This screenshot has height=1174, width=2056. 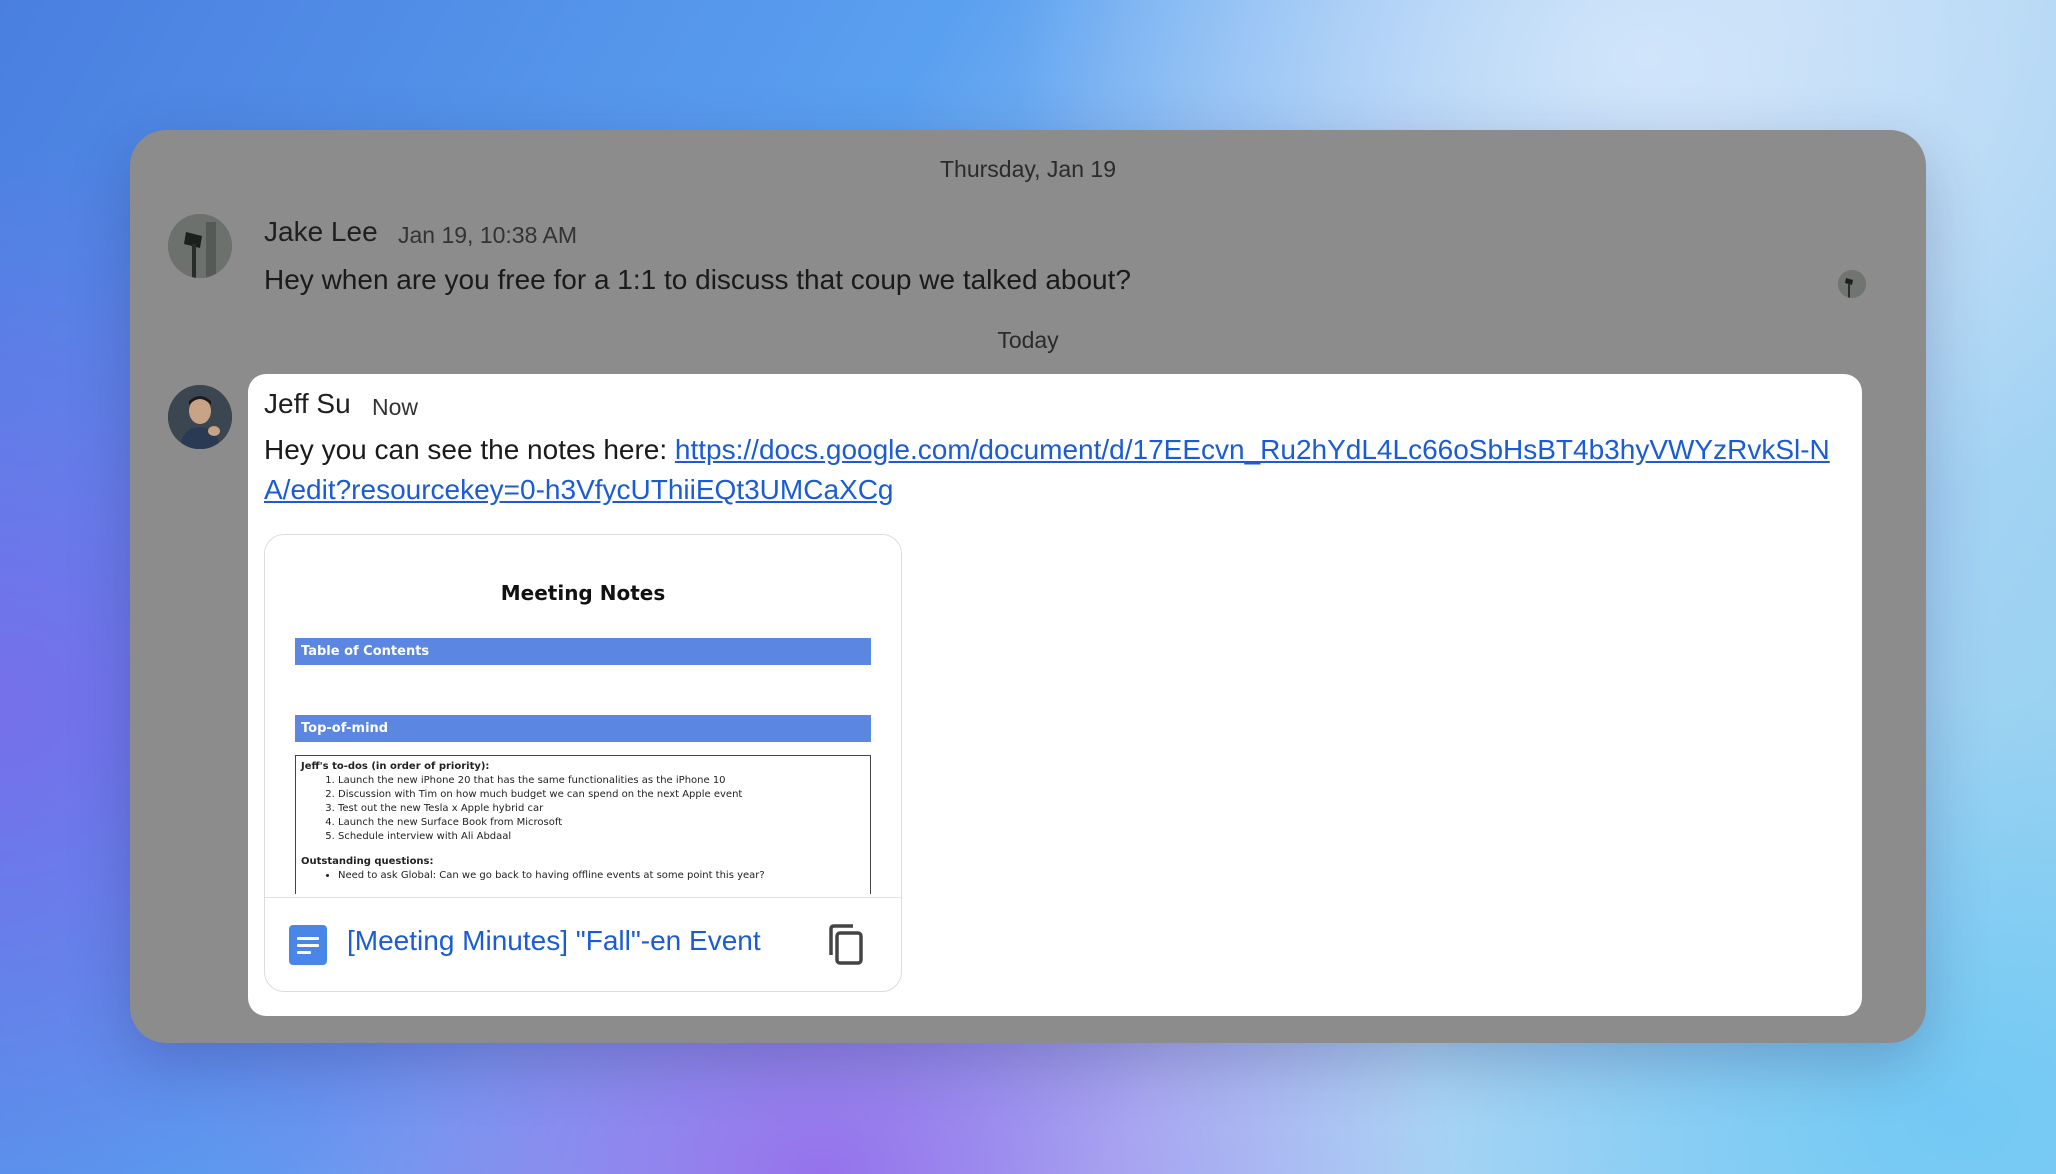 I want to click on list-item: Schedule interview with Ali Abdaal, so click(x=601, y=837).